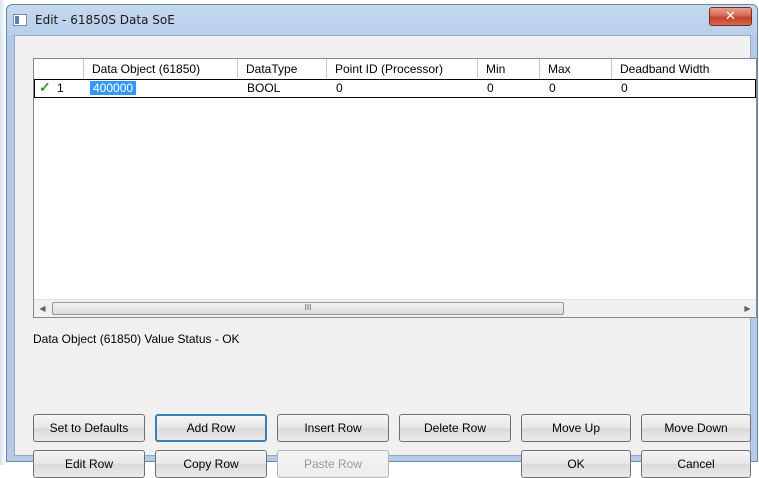 Image resolution: width=759 pixels, height=478 pixels. Describe the element at coordinates (747, 308) in the screenshot. I see `scroll-right-icon: ▶` at that location.